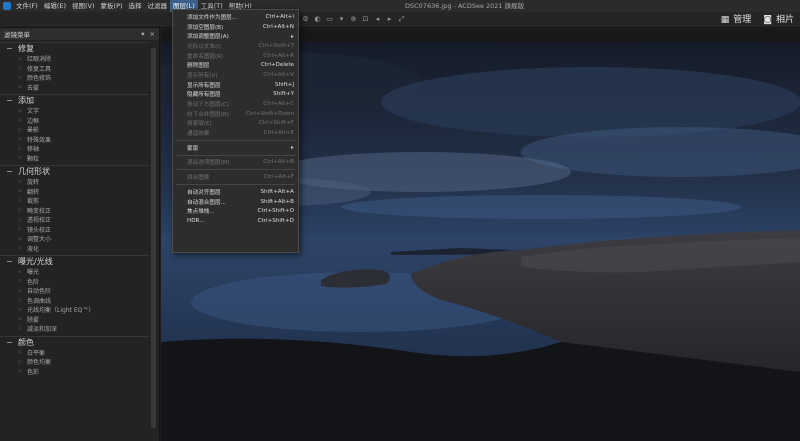 The image size is (800, 441). I want to click on layer-menu-item: 删除图层 Ctrl+Delete, so click(235, 65).